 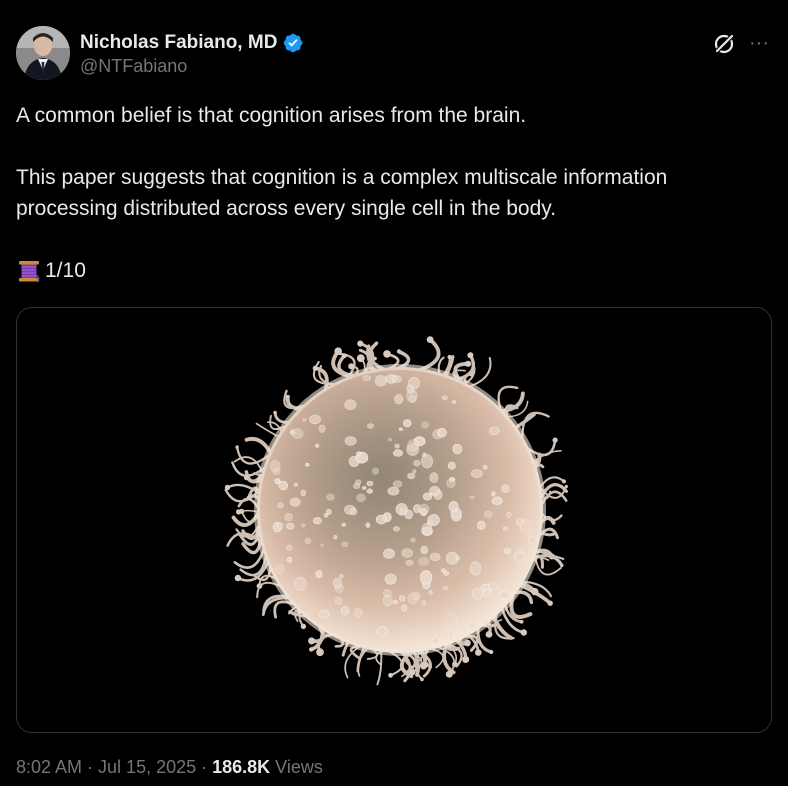 What do you see at coordinates (394, 270) in the screenshot?
I see `thread-counter-row: 1/10` at bounding box center [394, 270].